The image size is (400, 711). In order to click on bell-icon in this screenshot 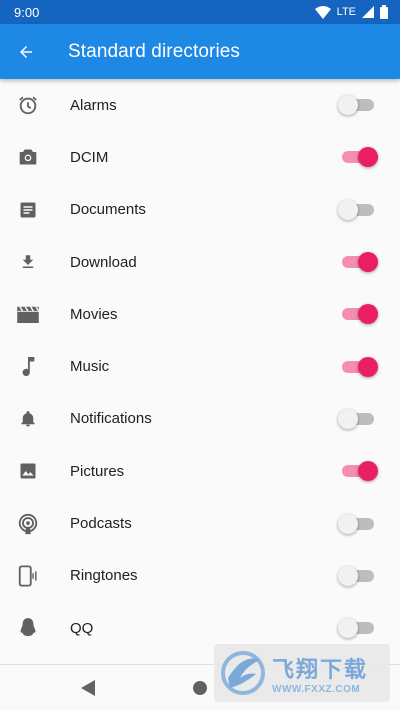, I will do `click(28, 419)`.